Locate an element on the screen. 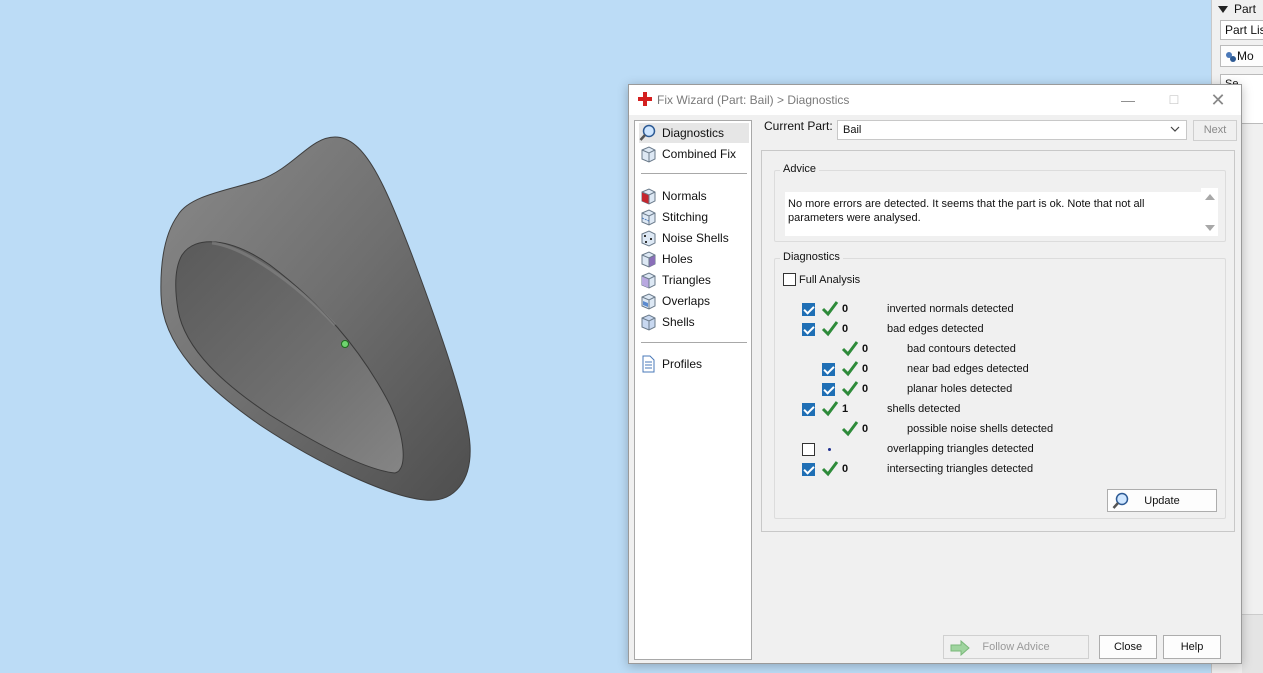 The image size is (1263, 673). stitching-cube-icon is located at coordinates (648, 217).